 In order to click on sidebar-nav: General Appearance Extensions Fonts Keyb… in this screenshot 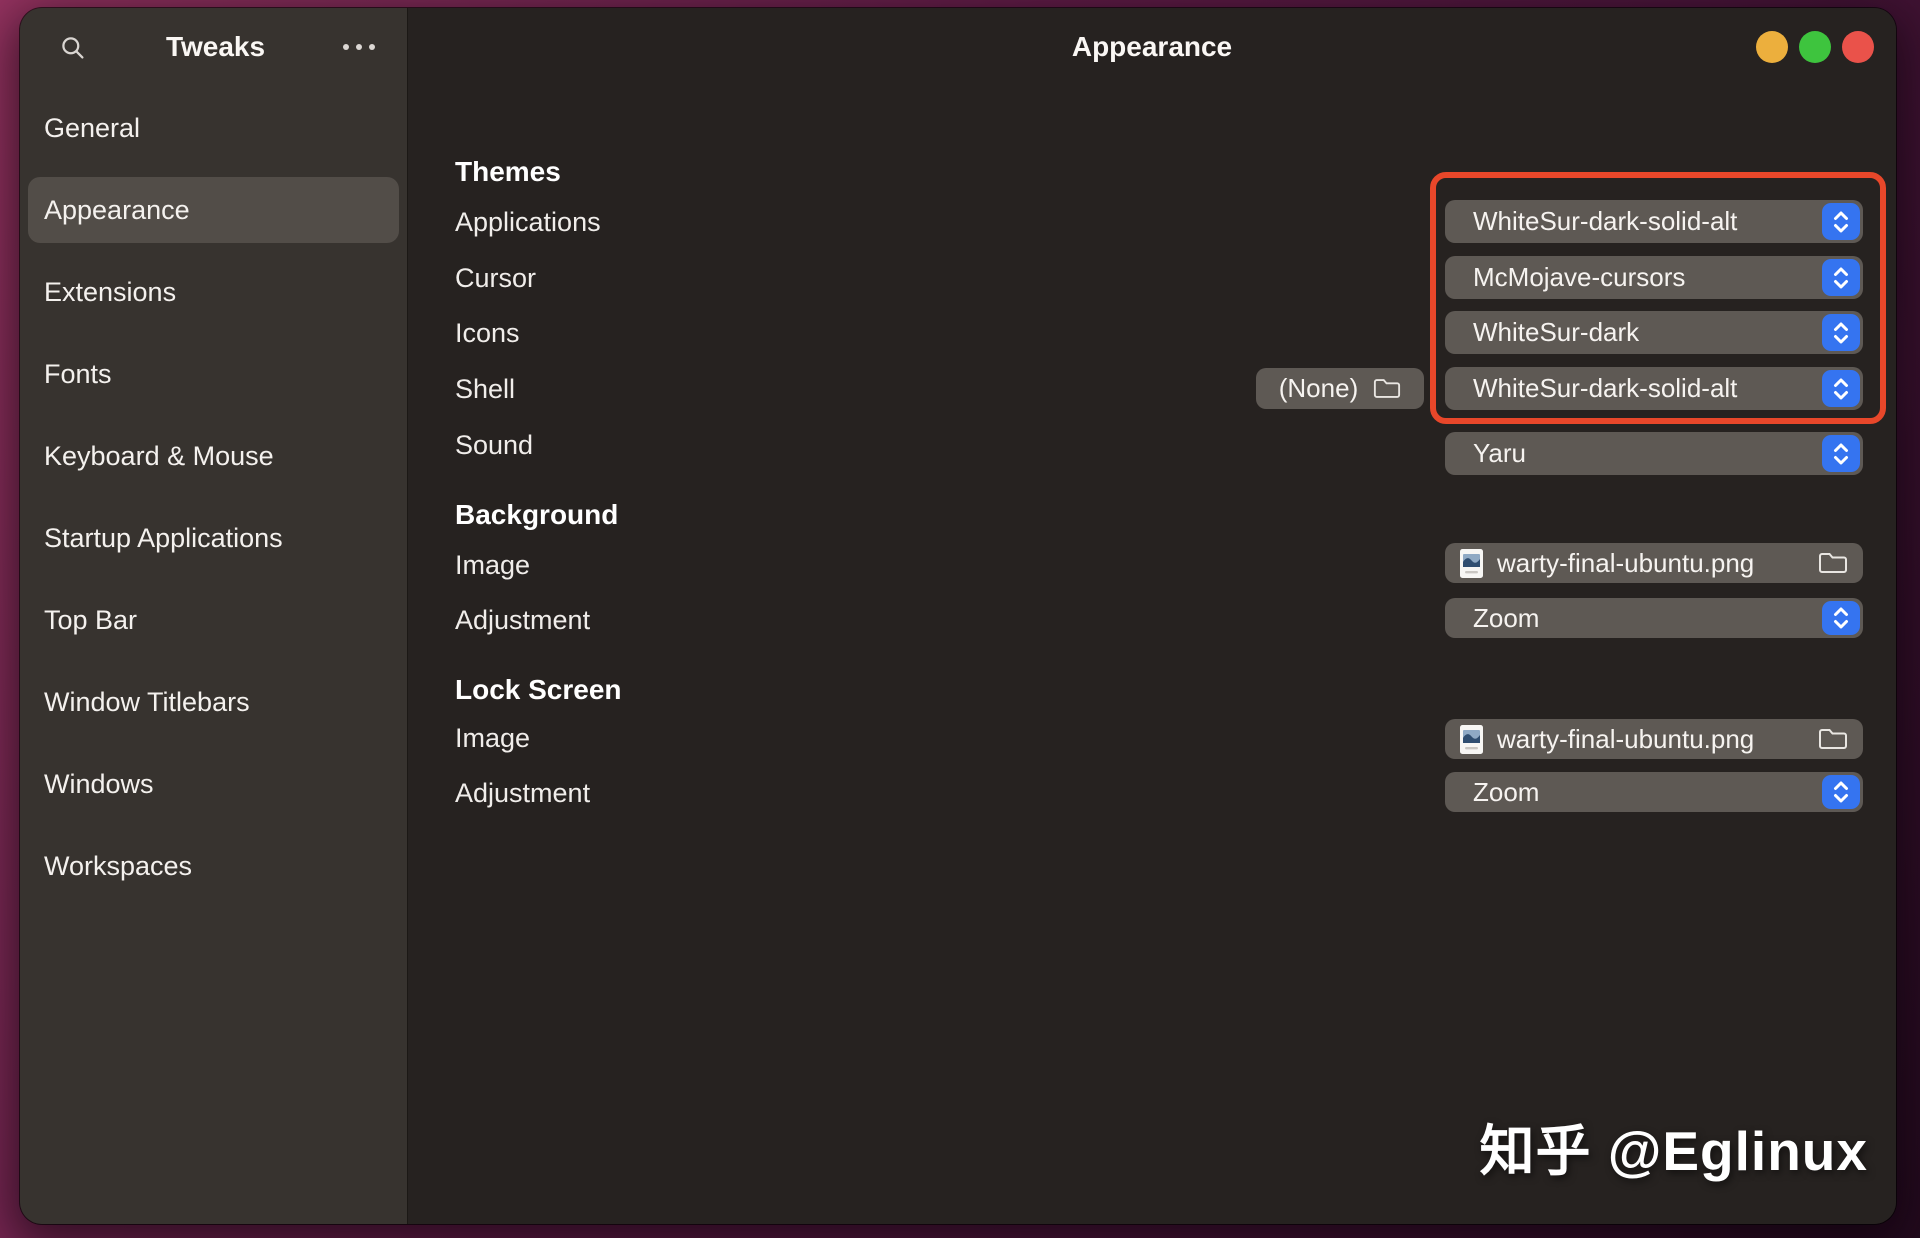, I will do `click(213, 505)`.